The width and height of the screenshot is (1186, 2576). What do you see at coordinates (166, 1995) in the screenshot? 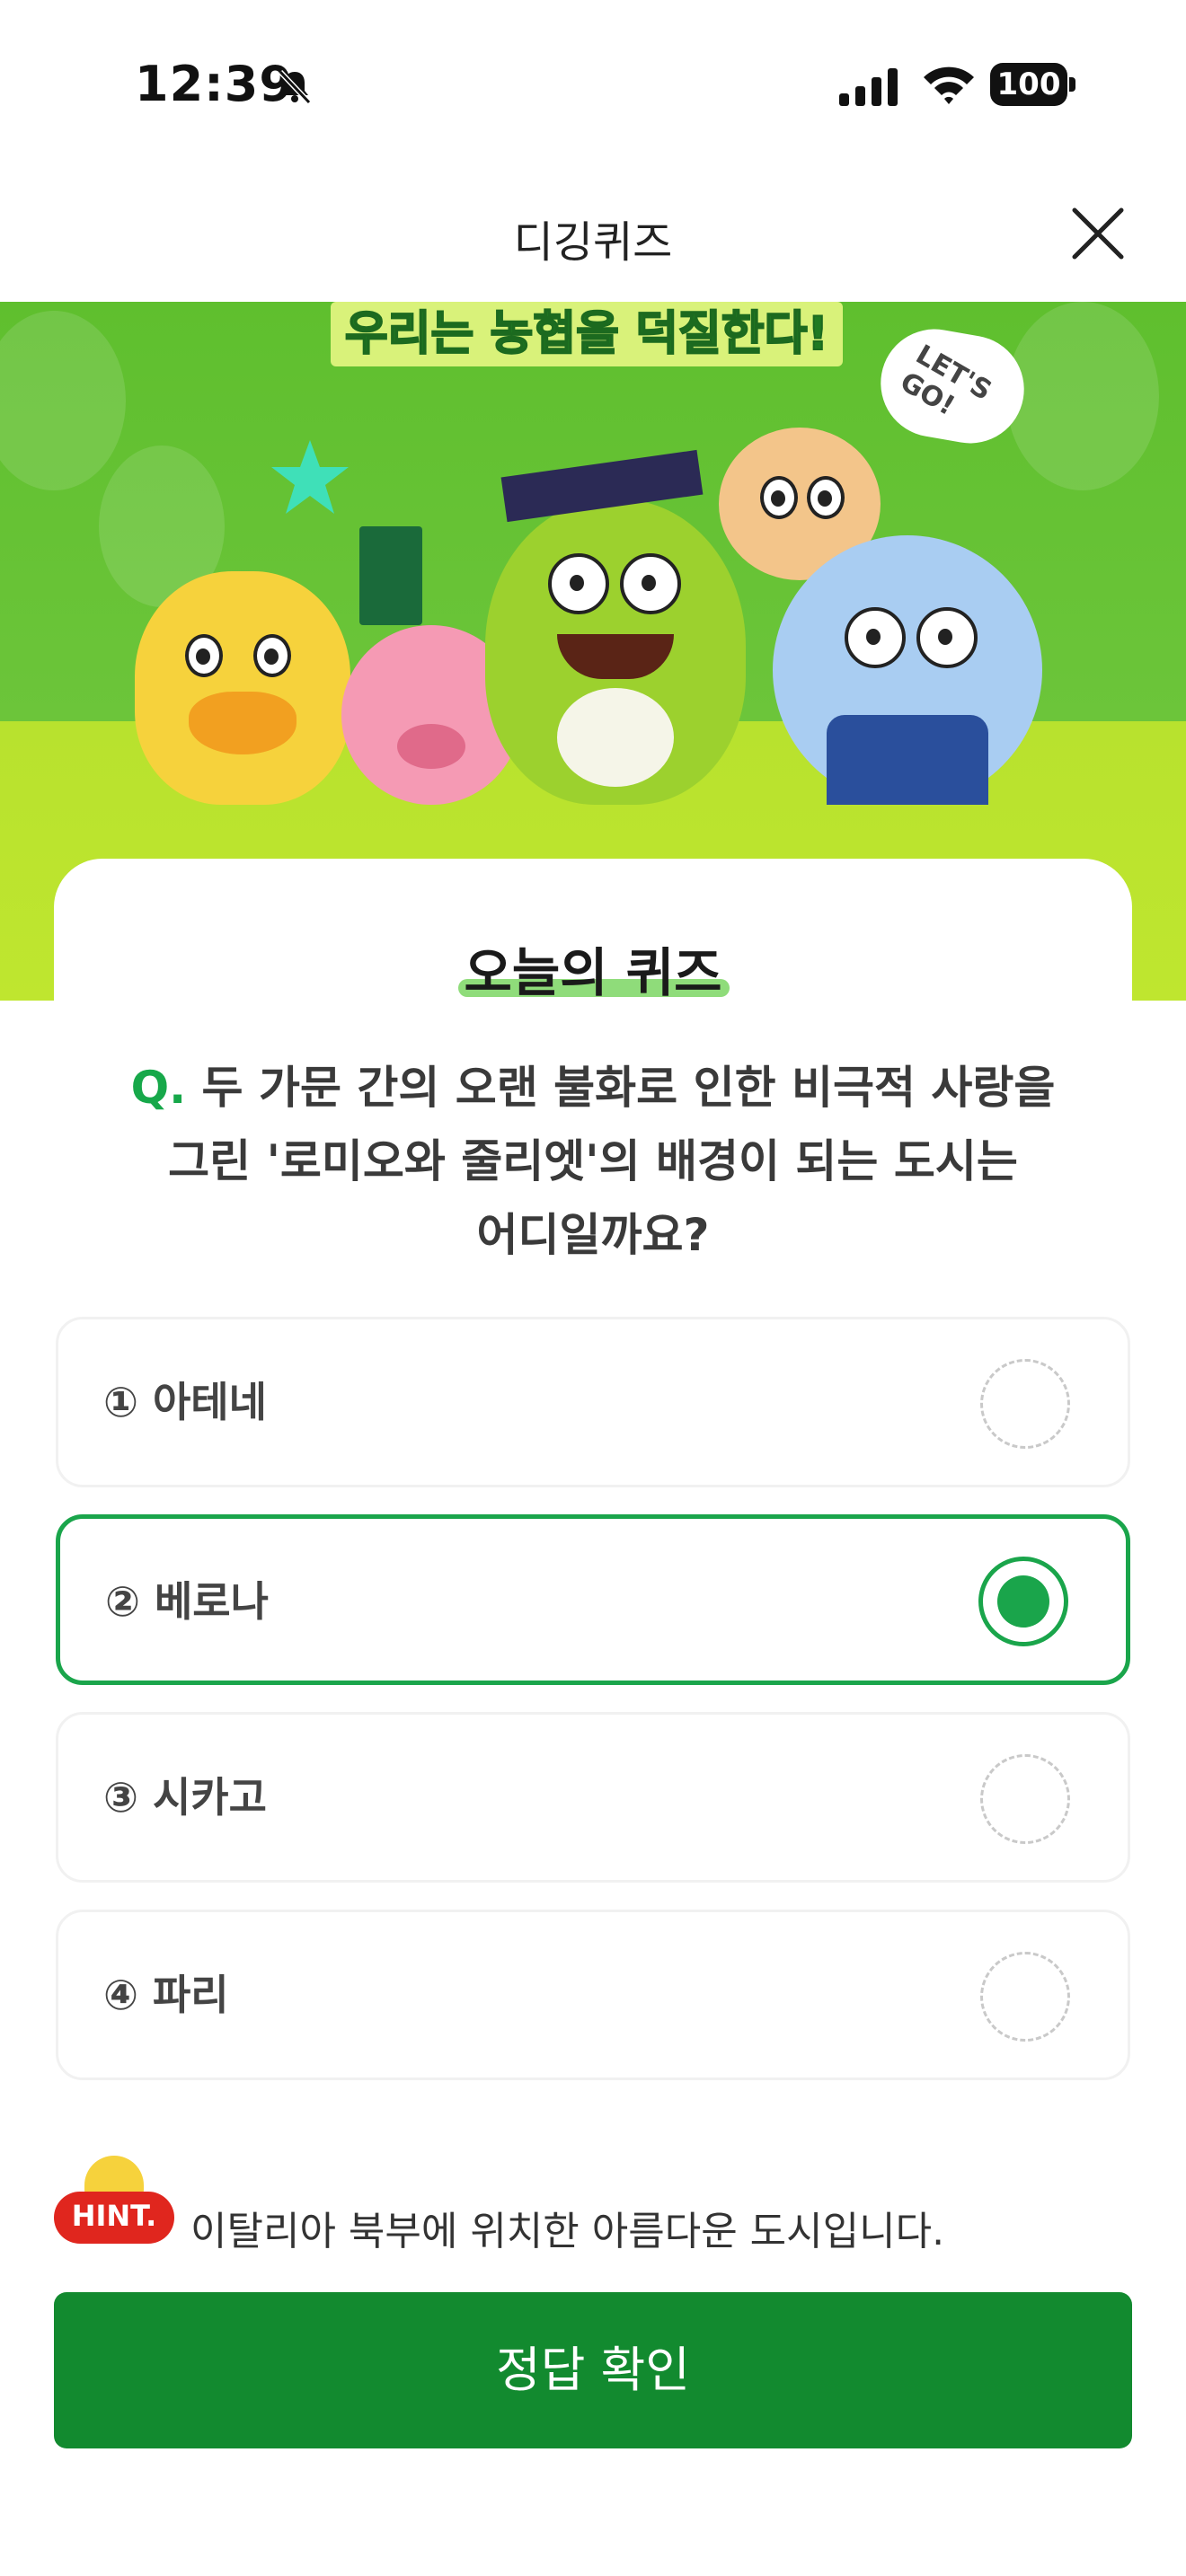
I see `answer-option-label: ④ 파리` at bounding box center [166, 1995].